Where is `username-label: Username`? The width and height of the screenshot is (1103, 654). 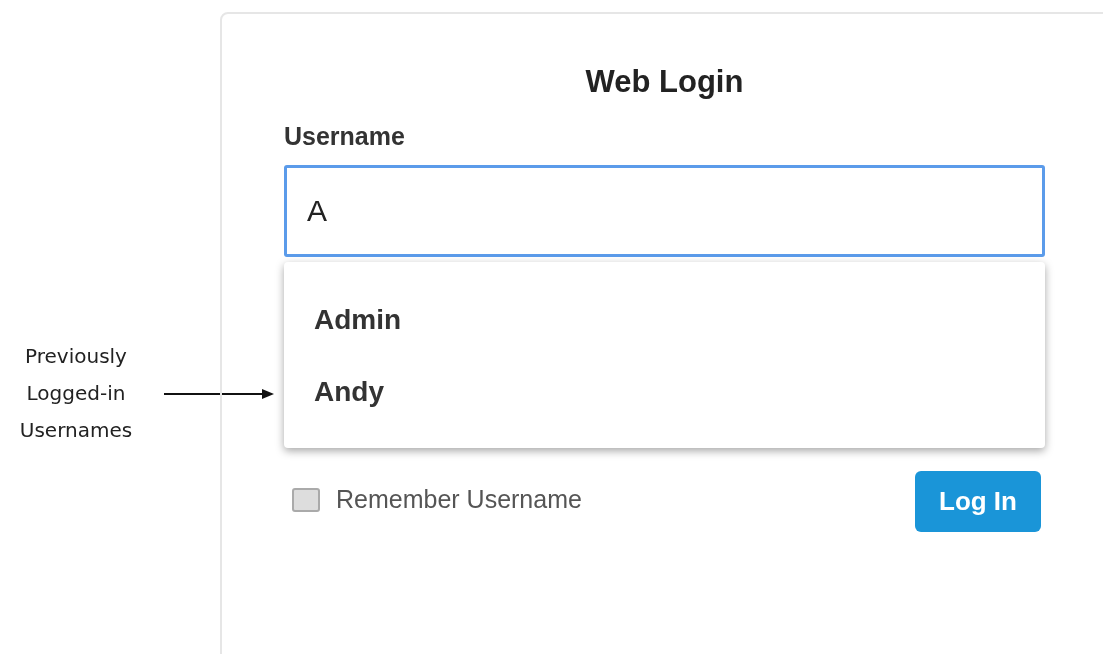
username-label: Username is located at coordinates (345, 136).